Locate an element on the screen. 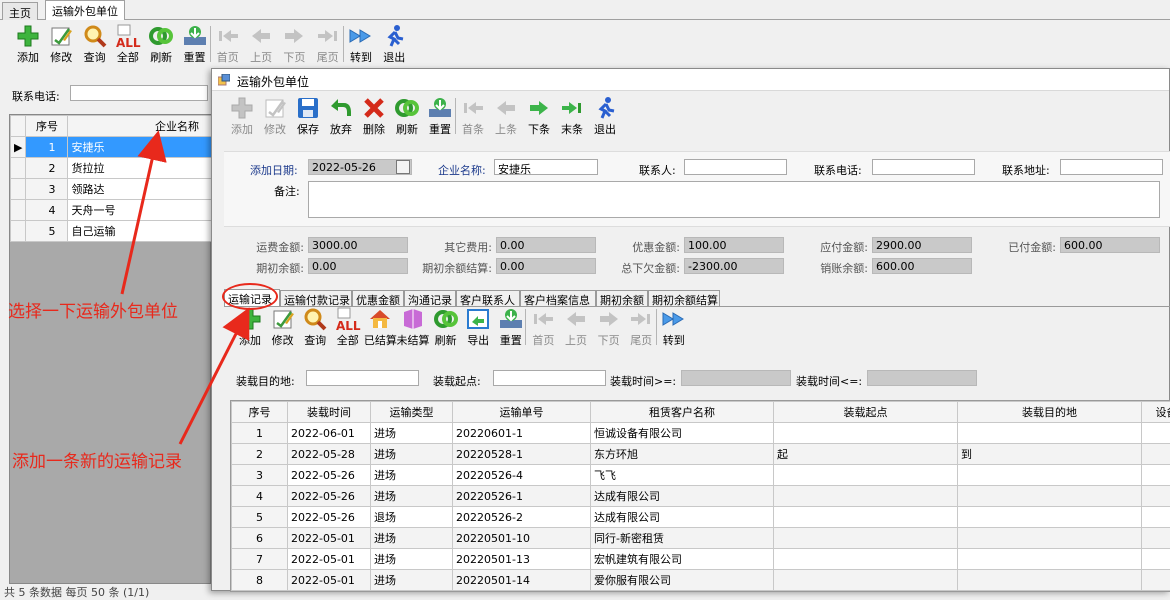  inner-first-button: 首页 is located at coordinates (543, 327).